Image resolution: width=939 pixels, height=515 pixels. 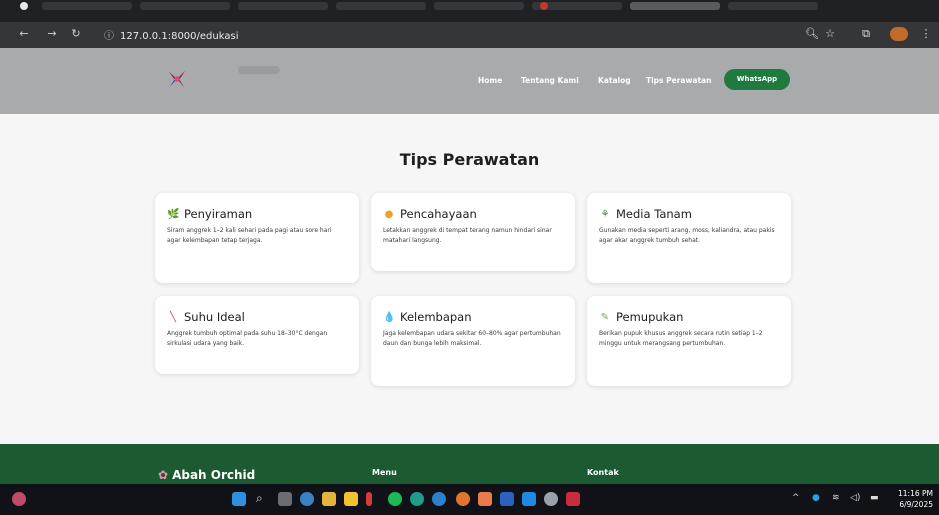 What do you see at coordinates (24, 33) in the screenshot?
I see `back-arrow-icon: ←` at bounding box center [24, 33].